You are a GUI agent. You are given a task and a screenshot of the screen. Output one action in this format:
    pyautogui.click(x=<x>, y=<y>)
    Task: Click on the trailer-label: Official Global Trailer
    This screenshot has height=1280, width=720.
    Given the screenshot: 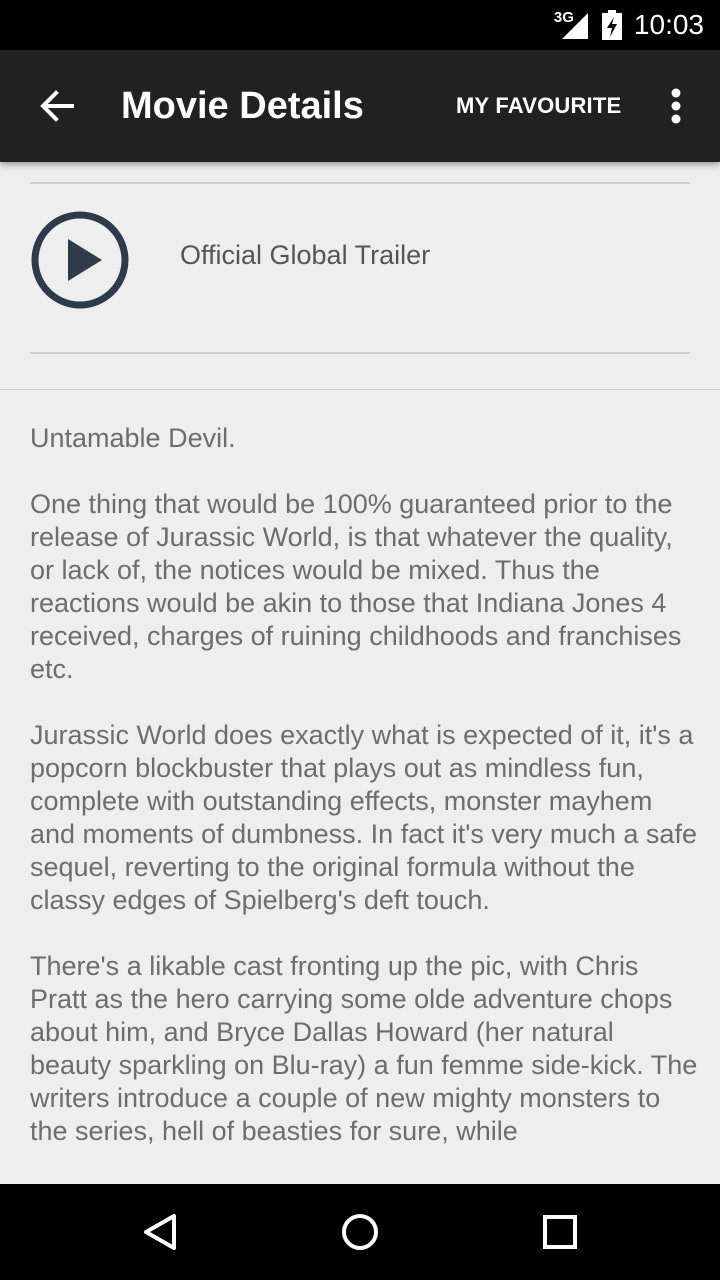 What is the action you would take?
    pyautogui.click(x=305, y=255)
    